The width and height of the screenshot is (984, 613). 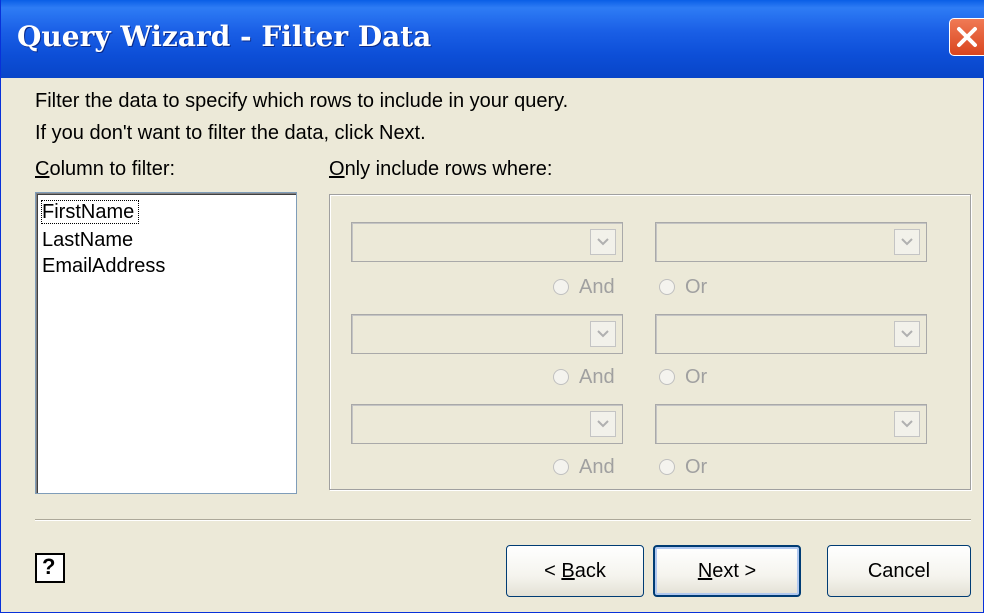 I want to click on list-item: FirstName, so click(x=90, y=212).